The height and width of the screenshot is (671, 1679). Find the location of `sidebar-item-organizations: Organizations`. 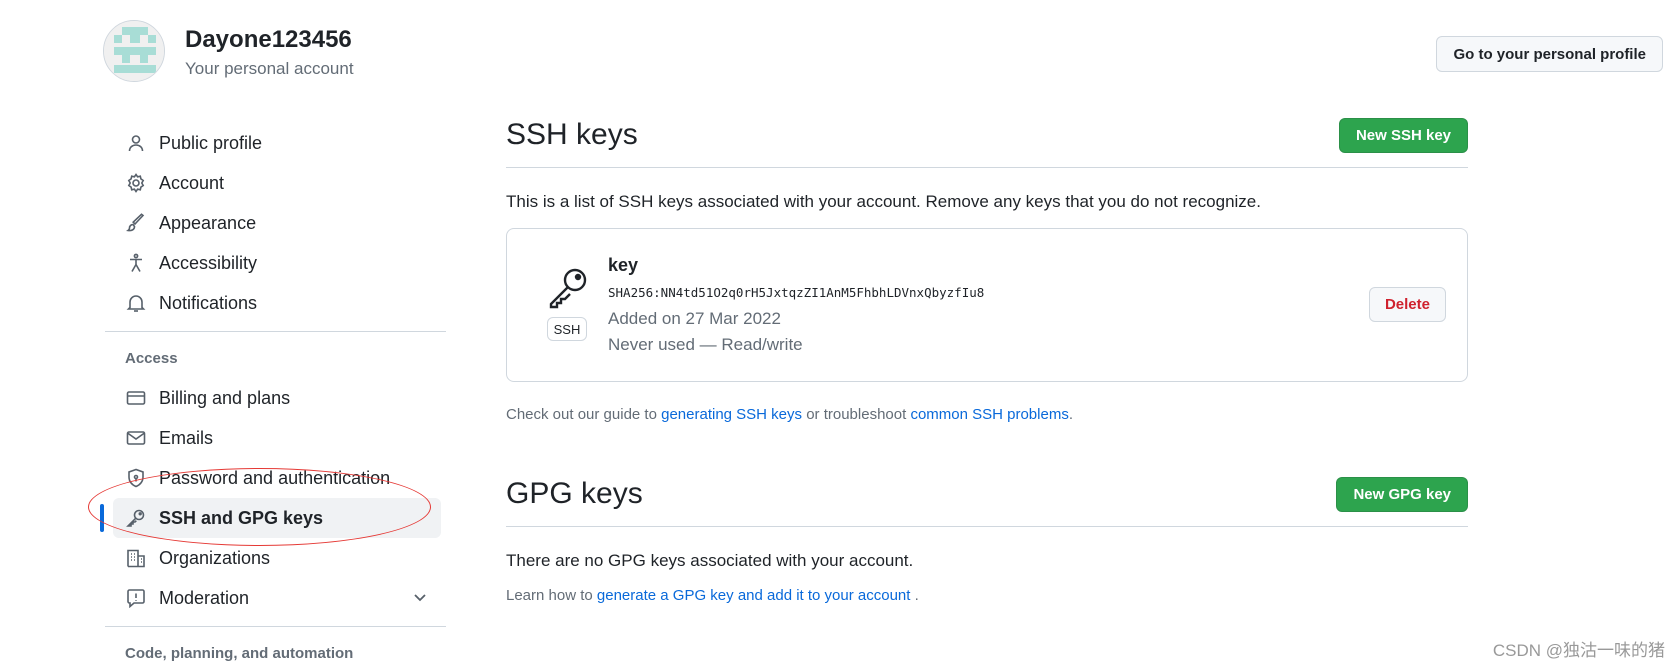

sidebar-item-organizations: Organizations is located at coordinates (275, 558).